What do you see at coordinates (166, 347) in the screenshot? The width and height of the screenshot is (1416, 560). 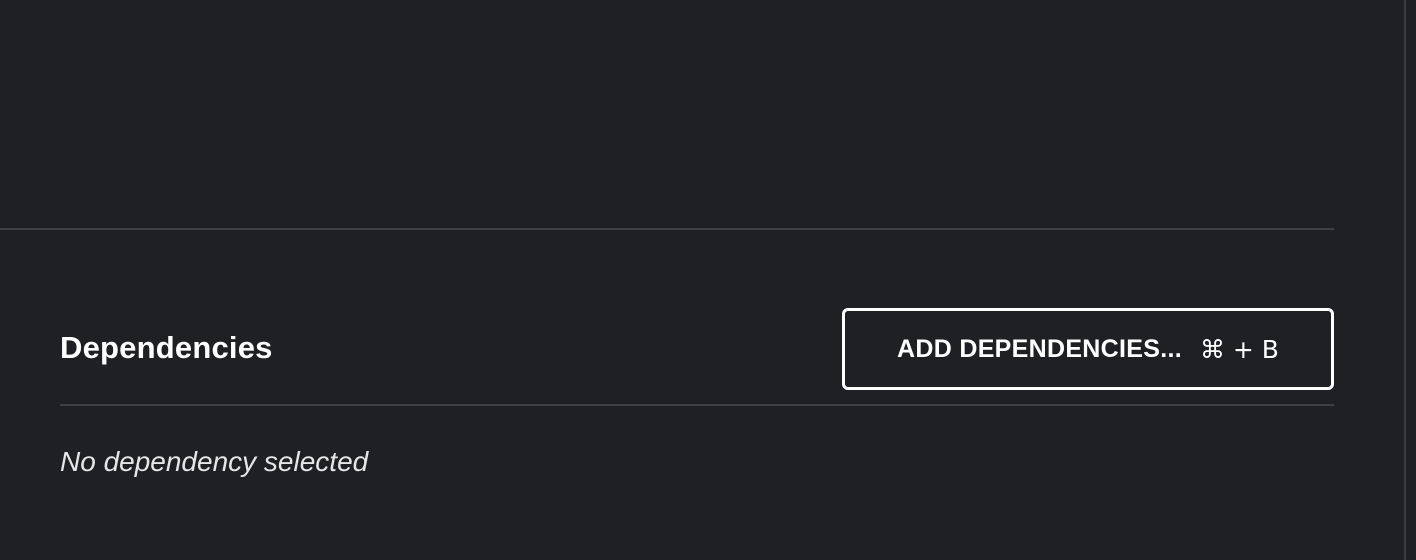 I see `dependencies-section-title: Dependencies` at bounding box center [166, 347].